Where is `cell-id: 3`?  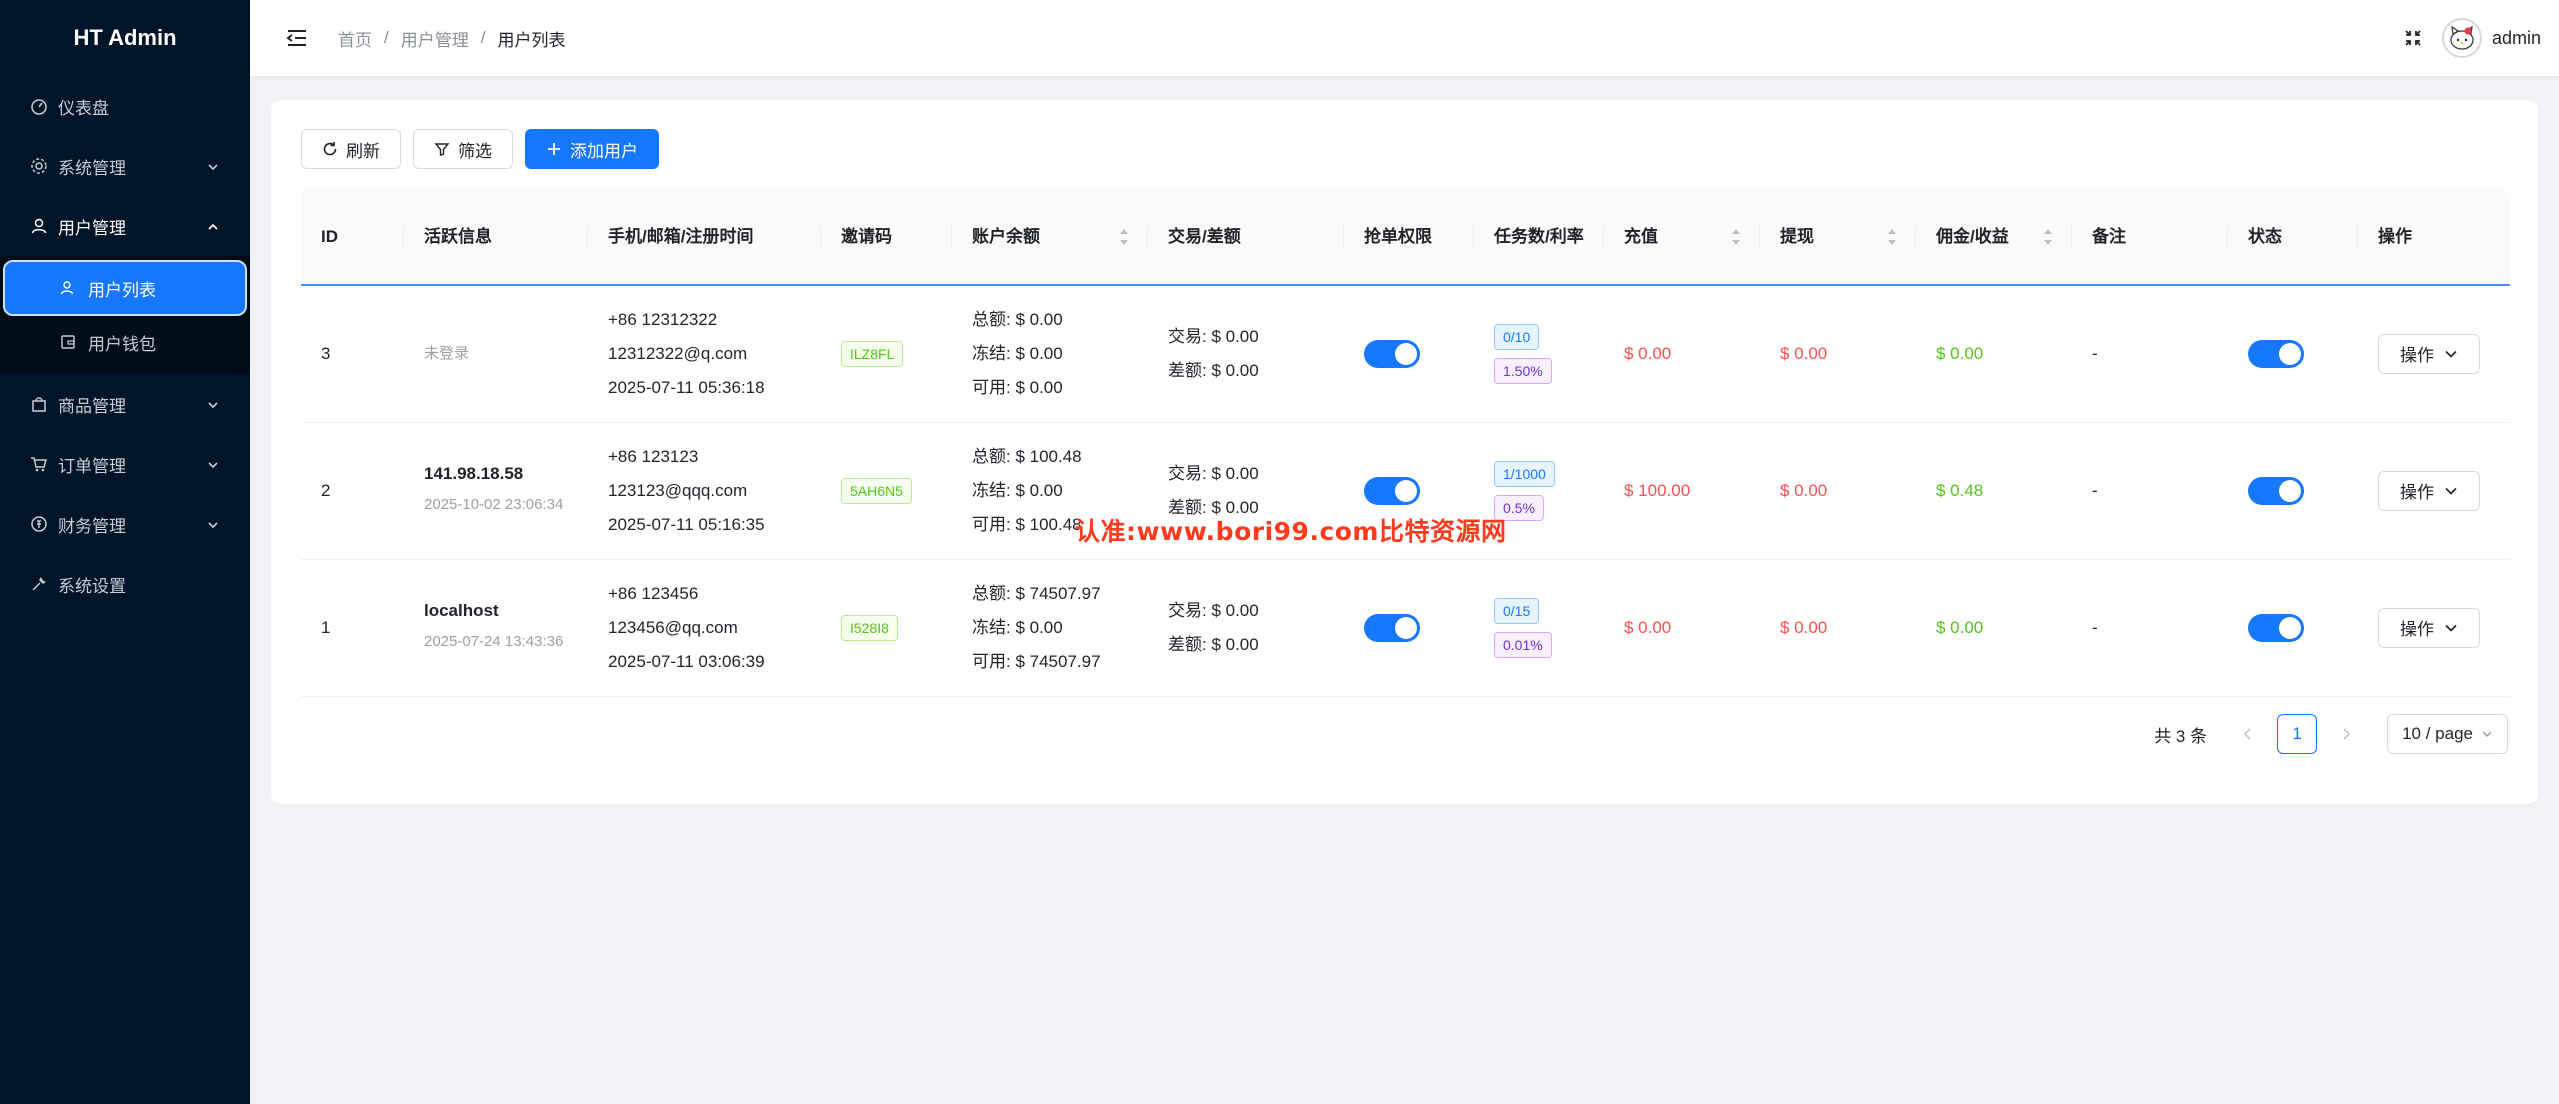
cell-id: 3 is located at coordinates (352, 354).